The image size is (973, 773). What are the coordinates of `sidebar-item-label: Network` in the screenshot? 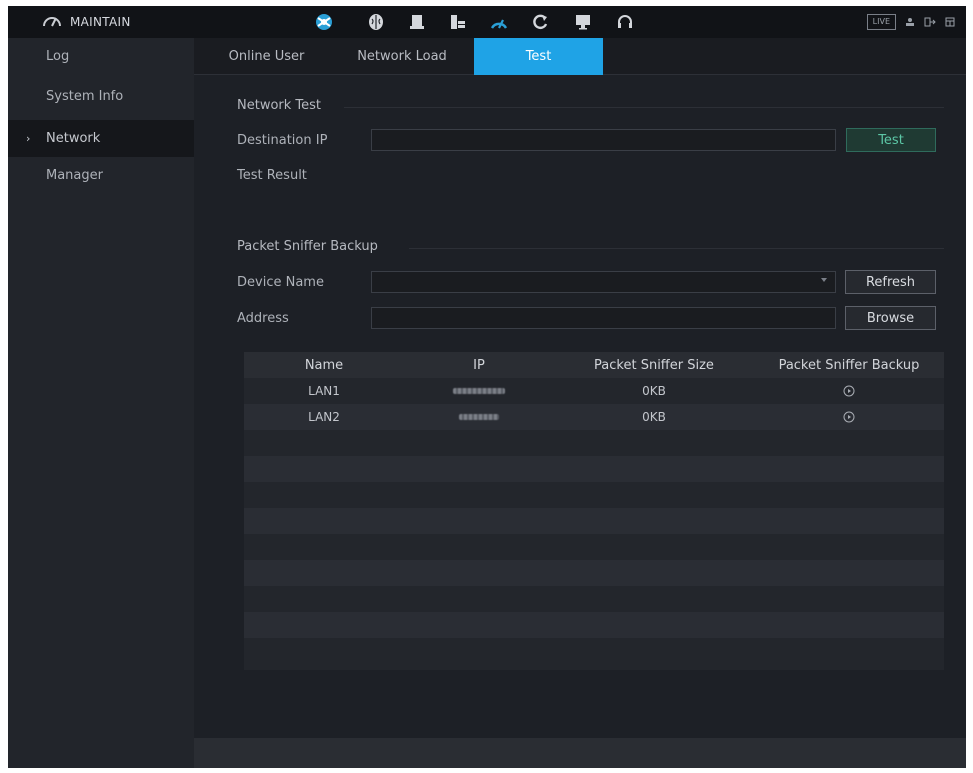 It's located at (73, 138).